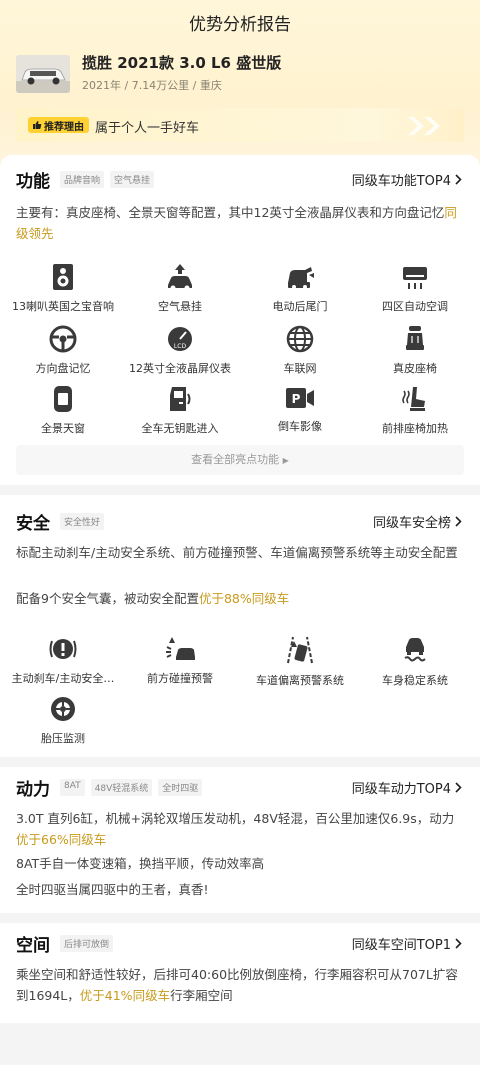  I want to click on space-description-suffix: 行李厢空间, so click(201, 995).